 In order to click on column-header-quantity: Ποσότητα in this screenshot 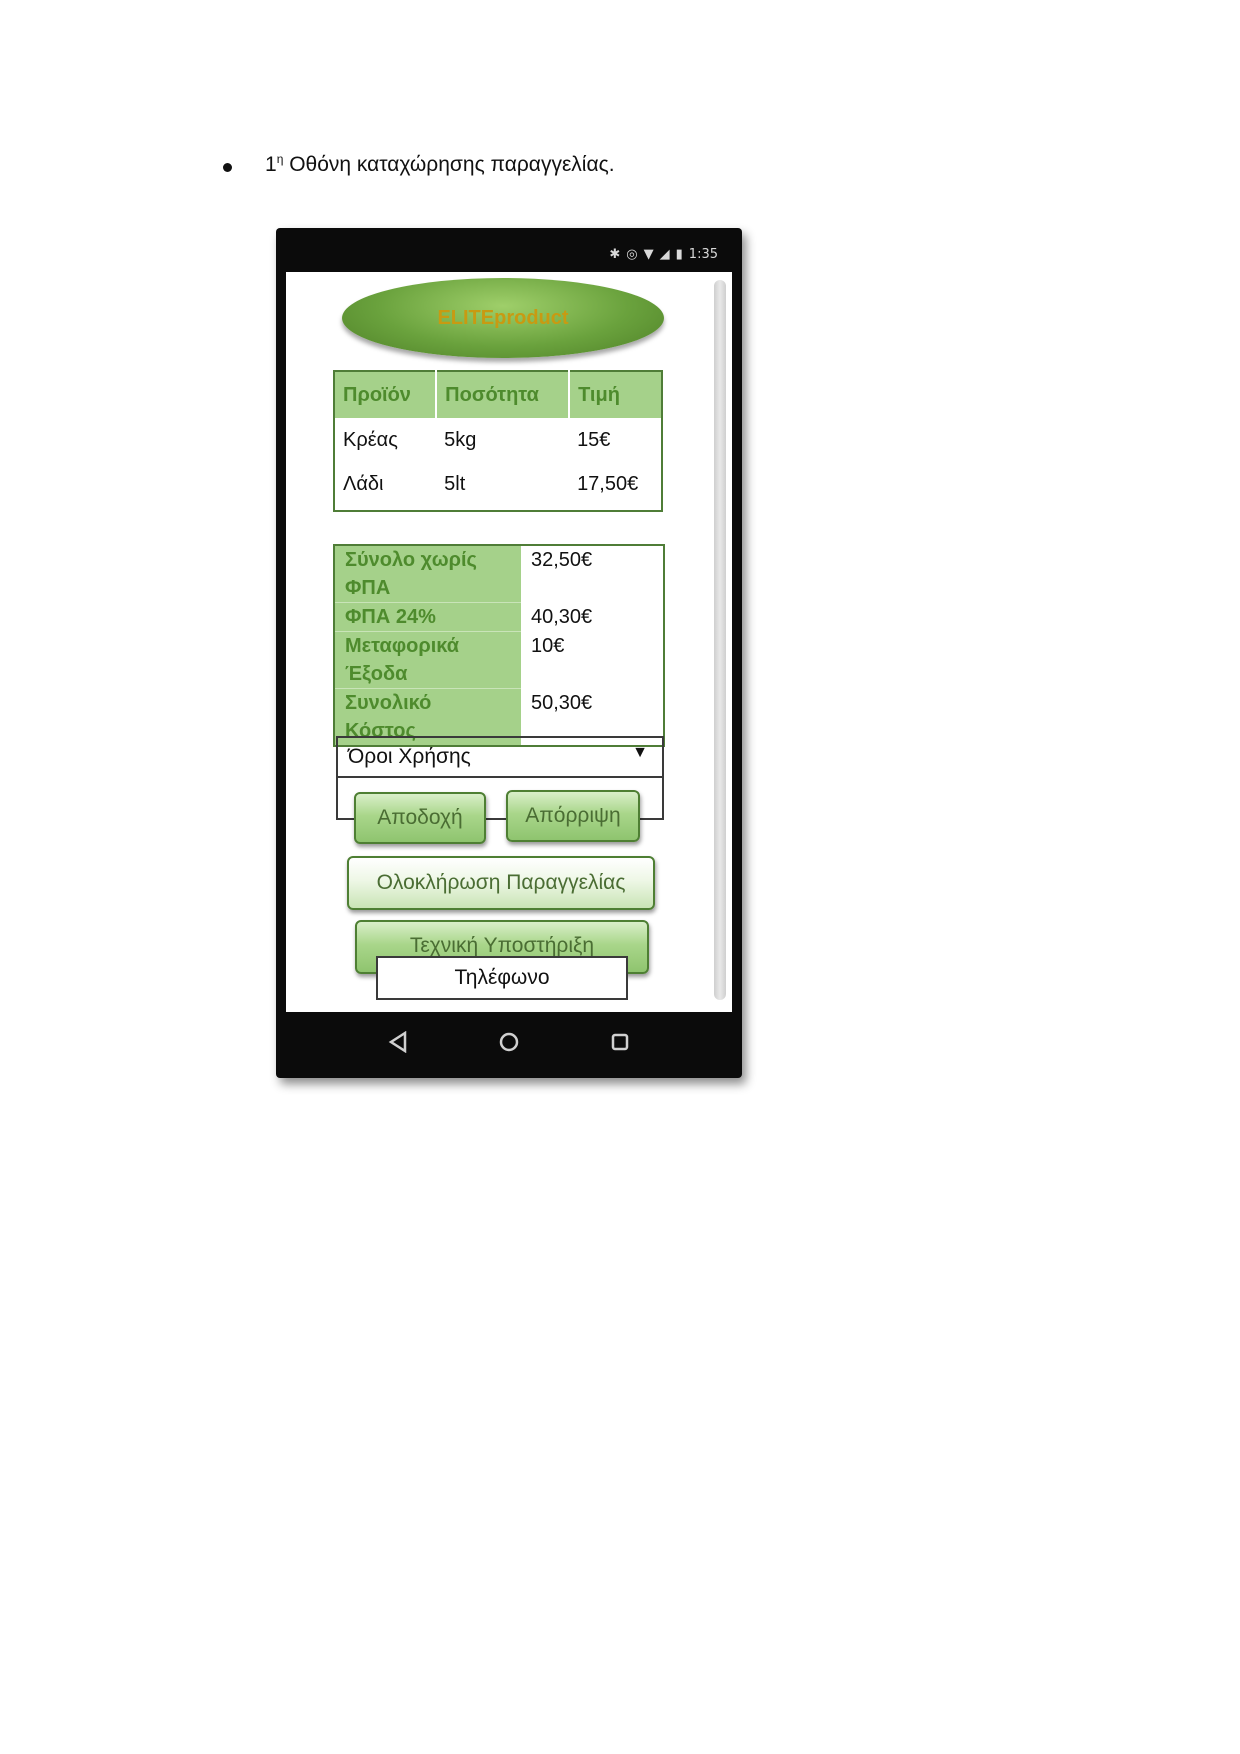, I will do `click(502, 394)`.